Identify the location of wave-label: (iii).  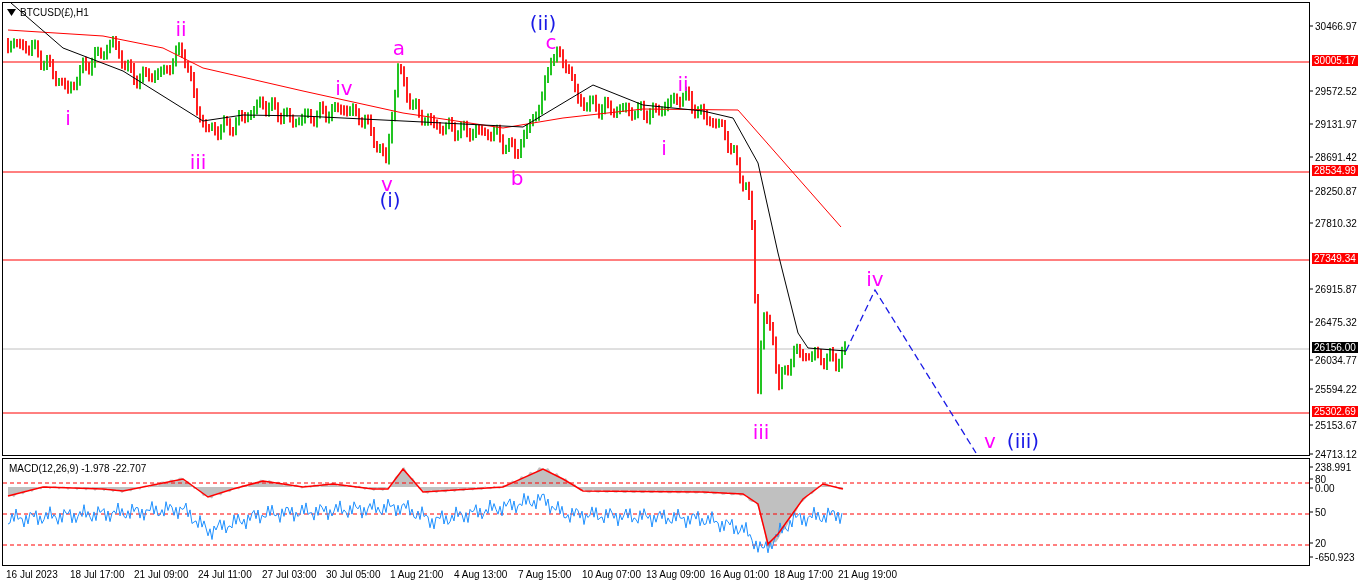
(1023, 441).